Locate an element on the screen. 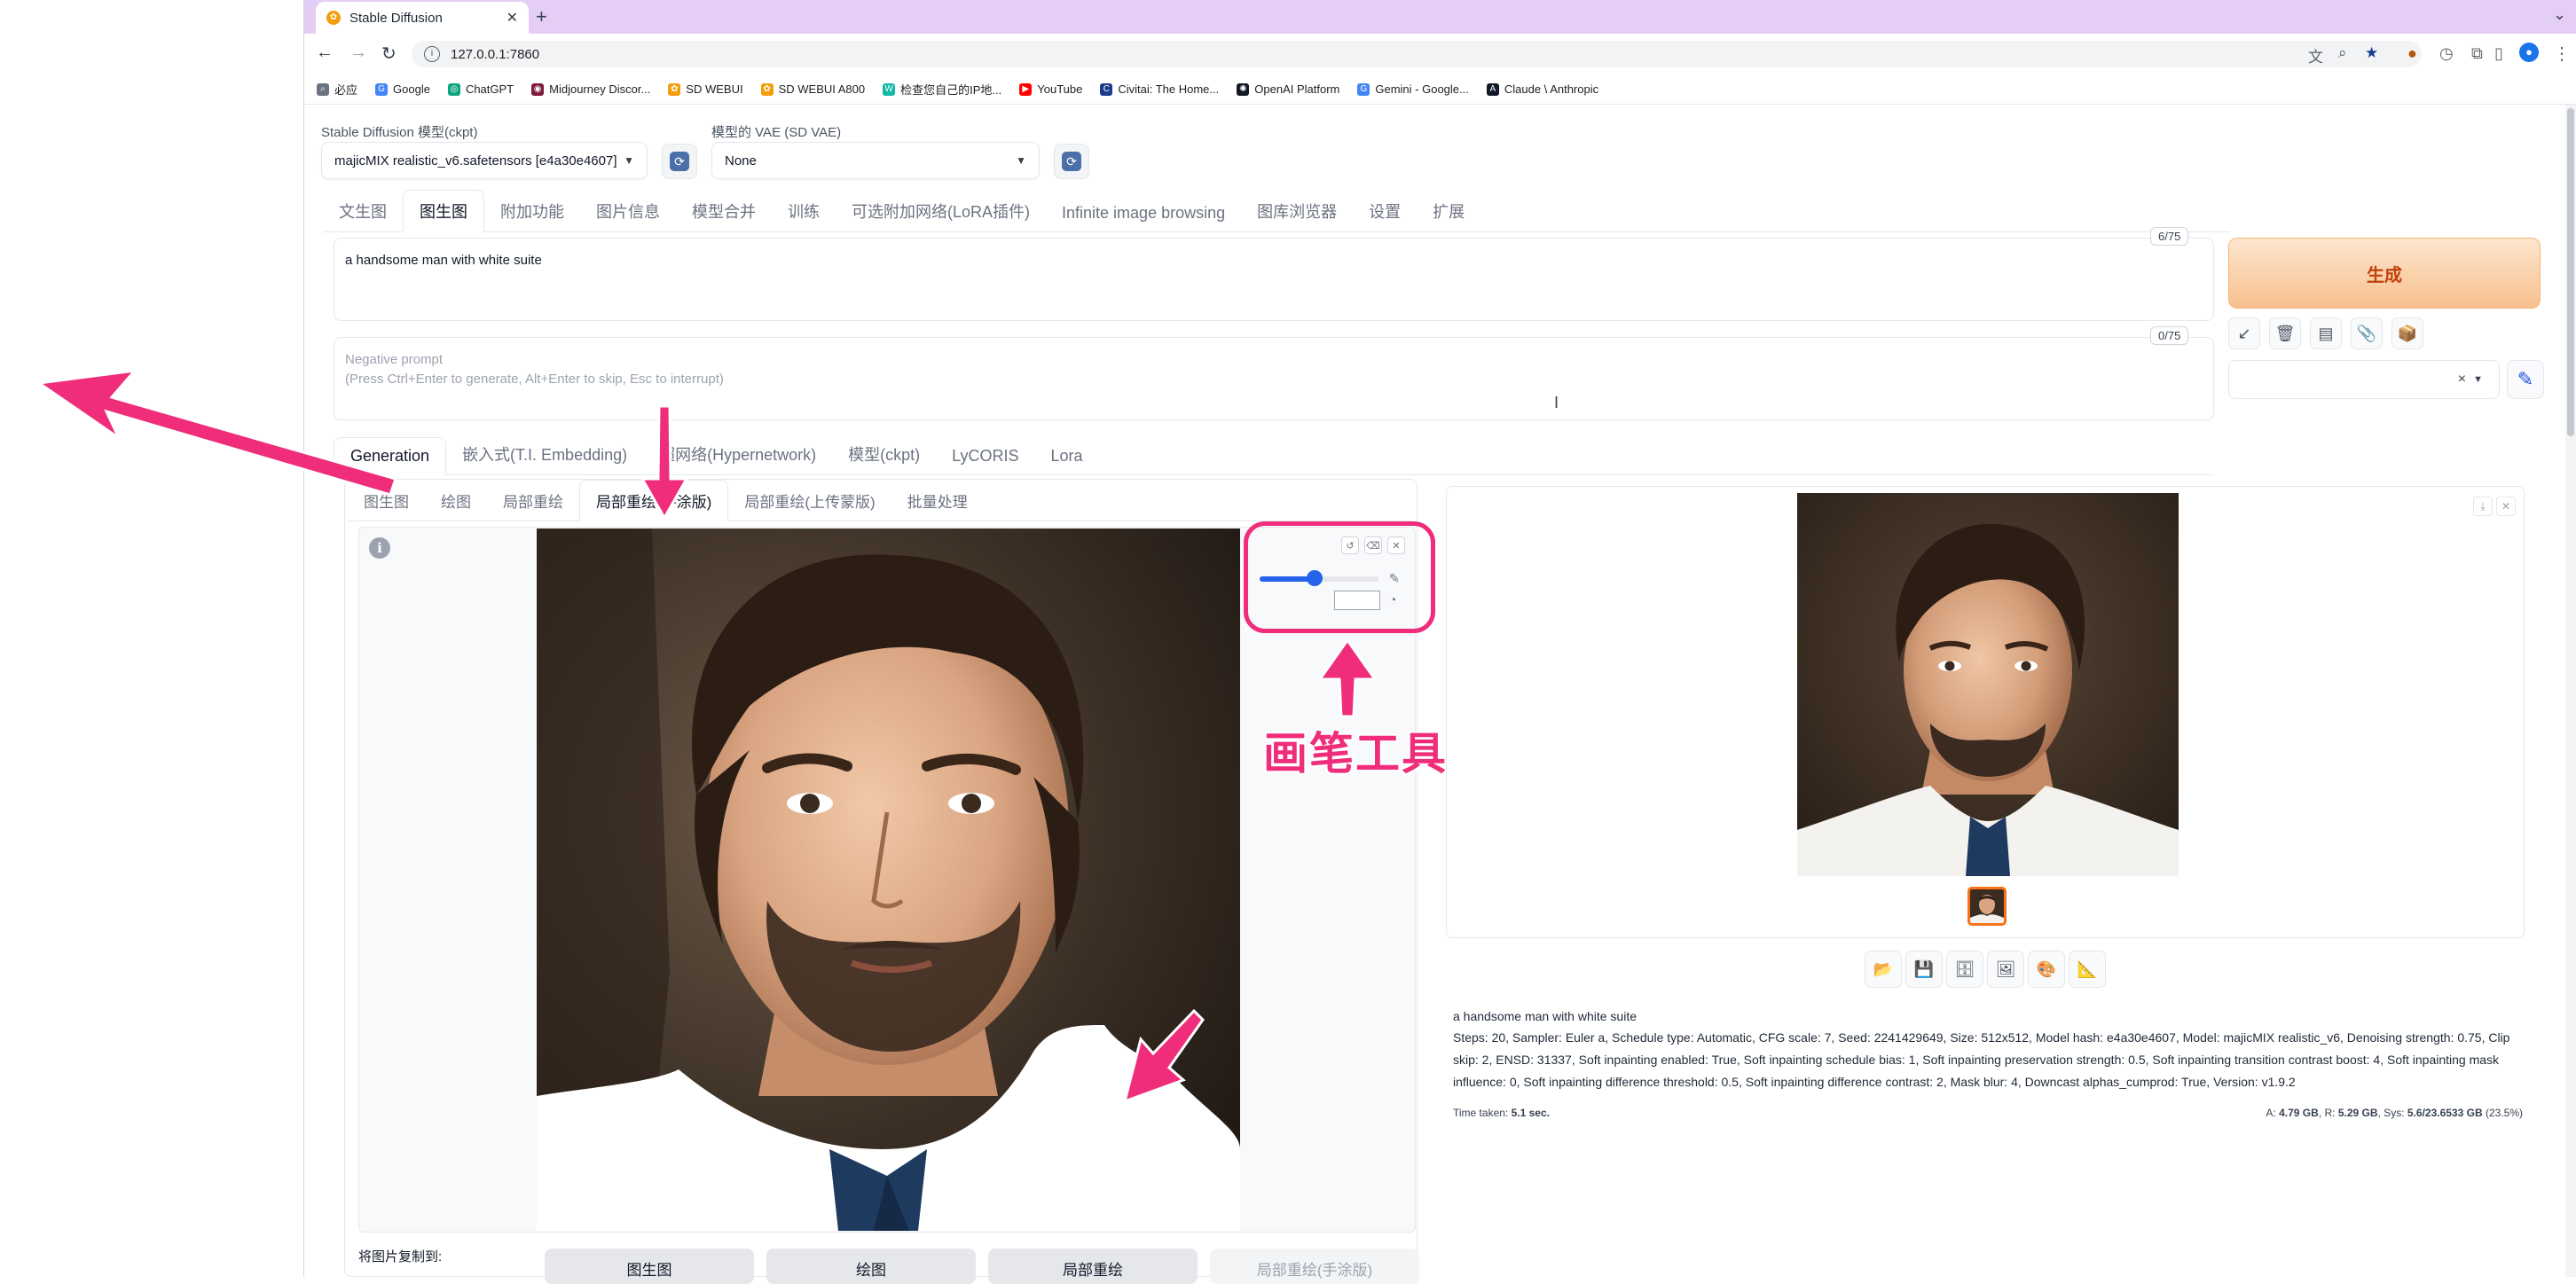 The width and height of the screenshot is (2576, 1284). history-icon: ◷ is located at coordinates (2446, 53).